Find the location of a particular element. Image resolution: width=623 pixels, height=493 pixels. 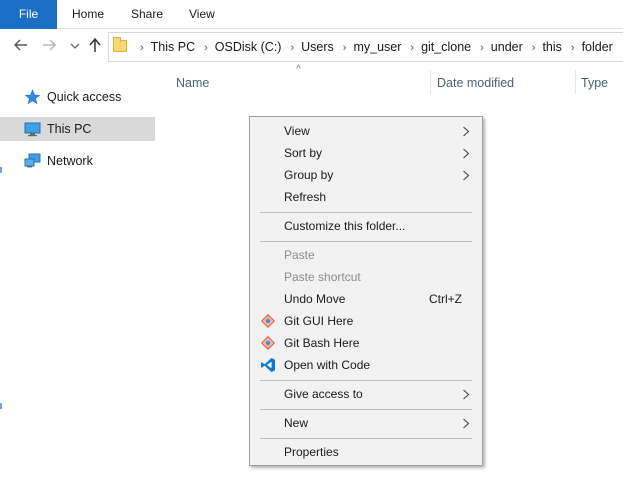

git-bash-icon is located at coordinates (268, 343).